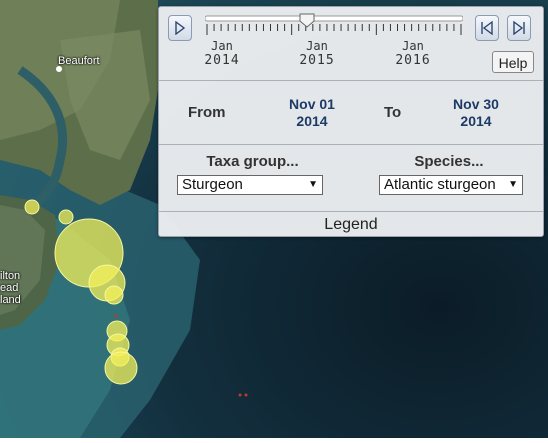  I want to click on taxa-group-value: Sturgeon, so click(212, 184).